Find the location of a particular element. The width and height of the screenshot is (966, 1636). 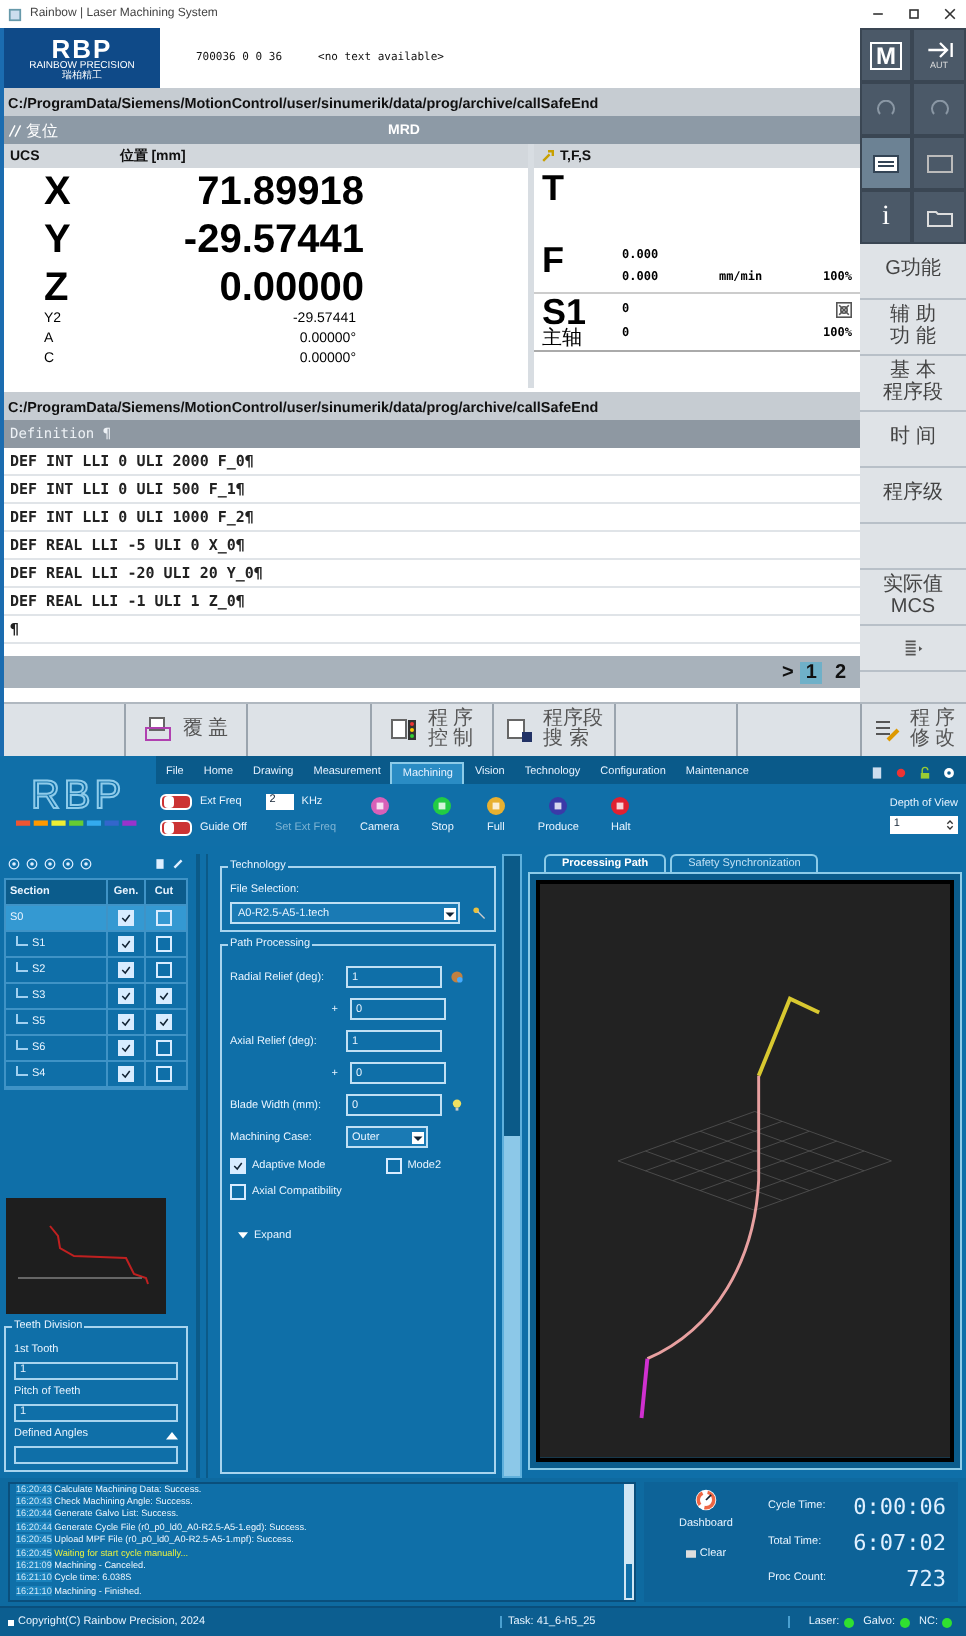

softkey: 实际值 MCS is located at coordinates (913, 598).